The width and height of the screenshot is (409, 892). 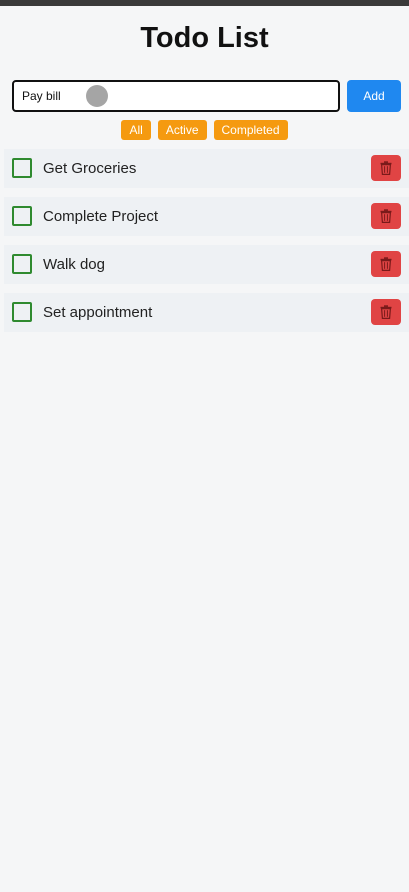 I want to click on todo-item: Complete Project, so click(x=206, y=216).